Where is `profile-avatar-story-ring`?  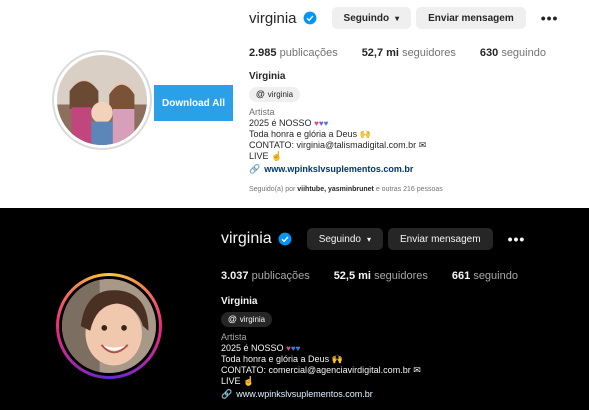
profile-avatar-story-ring is located at coordinates (109, 326).